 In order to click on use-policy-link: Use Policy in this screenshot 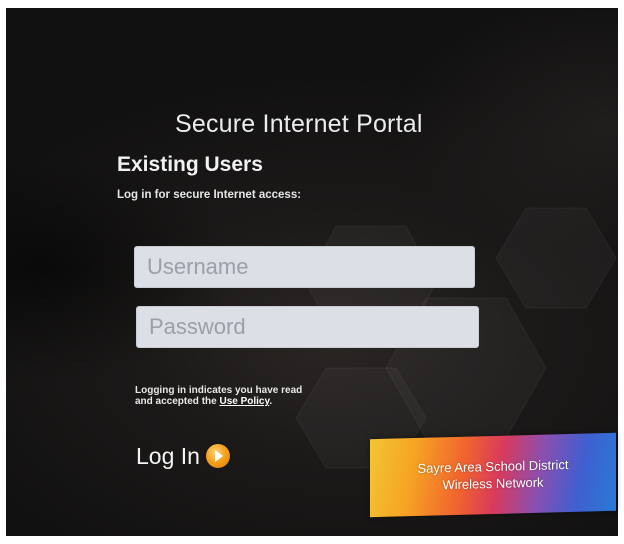, I will do `click(244, 401)`.